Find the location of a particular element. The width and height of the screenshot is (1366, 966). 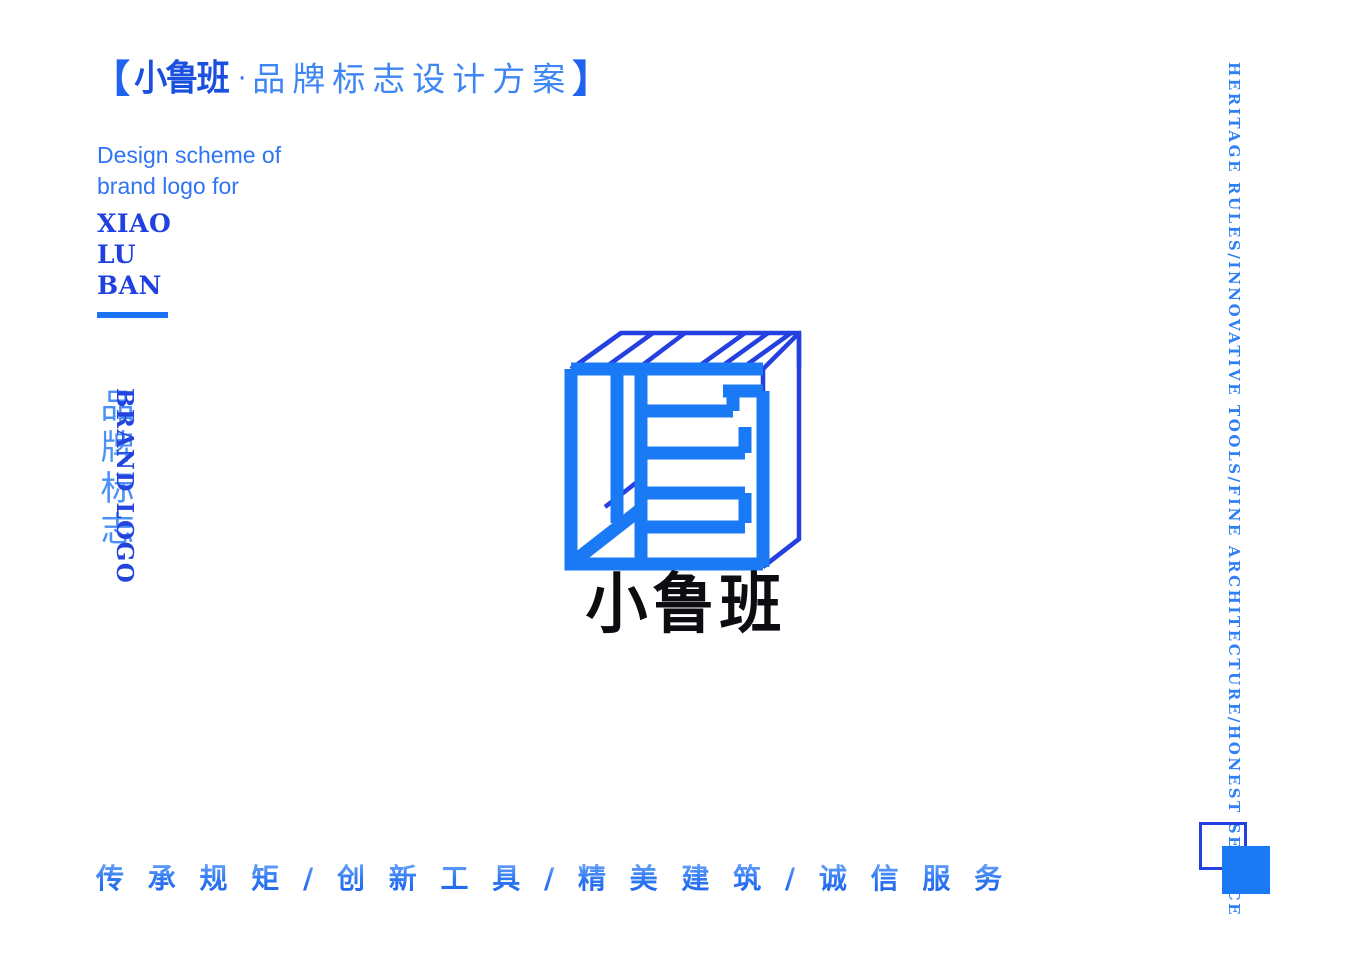

intro-english-text: Design scheme of brand logo for is located at coordinates (189, 171).